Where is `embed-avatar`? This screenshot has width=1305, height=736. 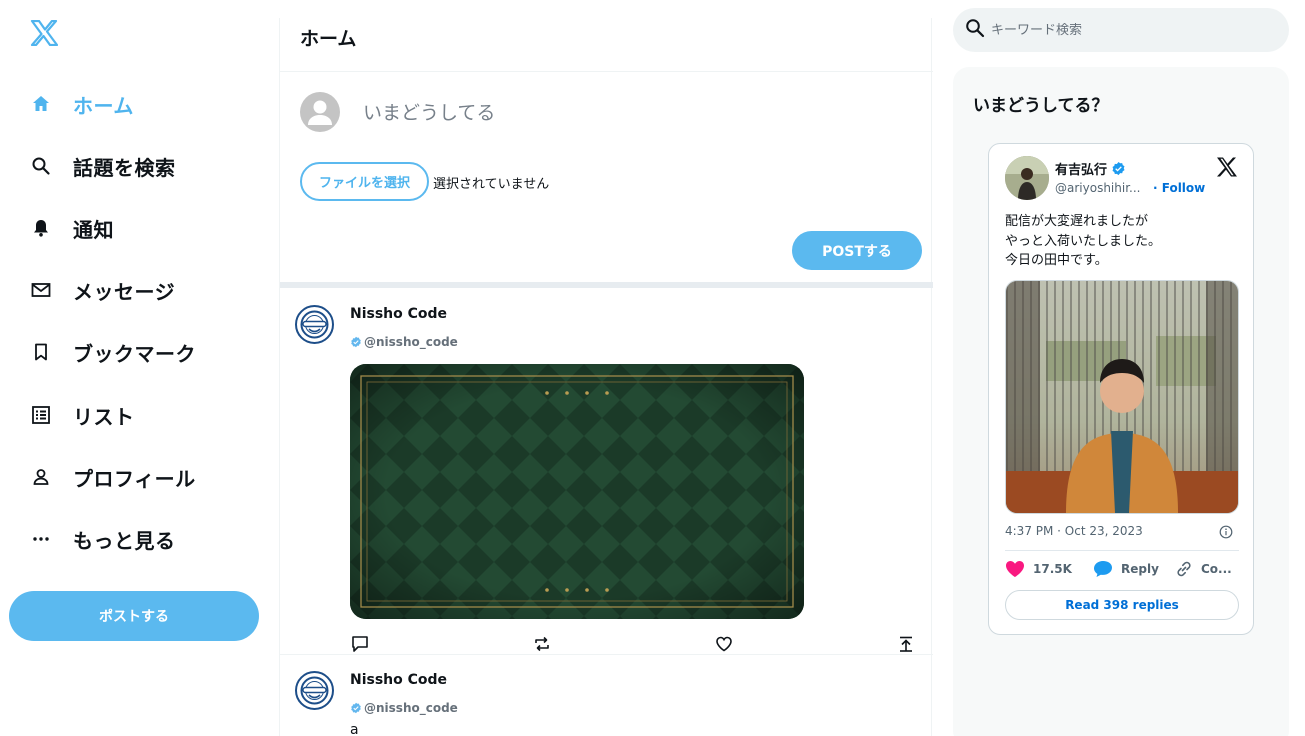
embed-avatar is located at coordinates (1027, 178).